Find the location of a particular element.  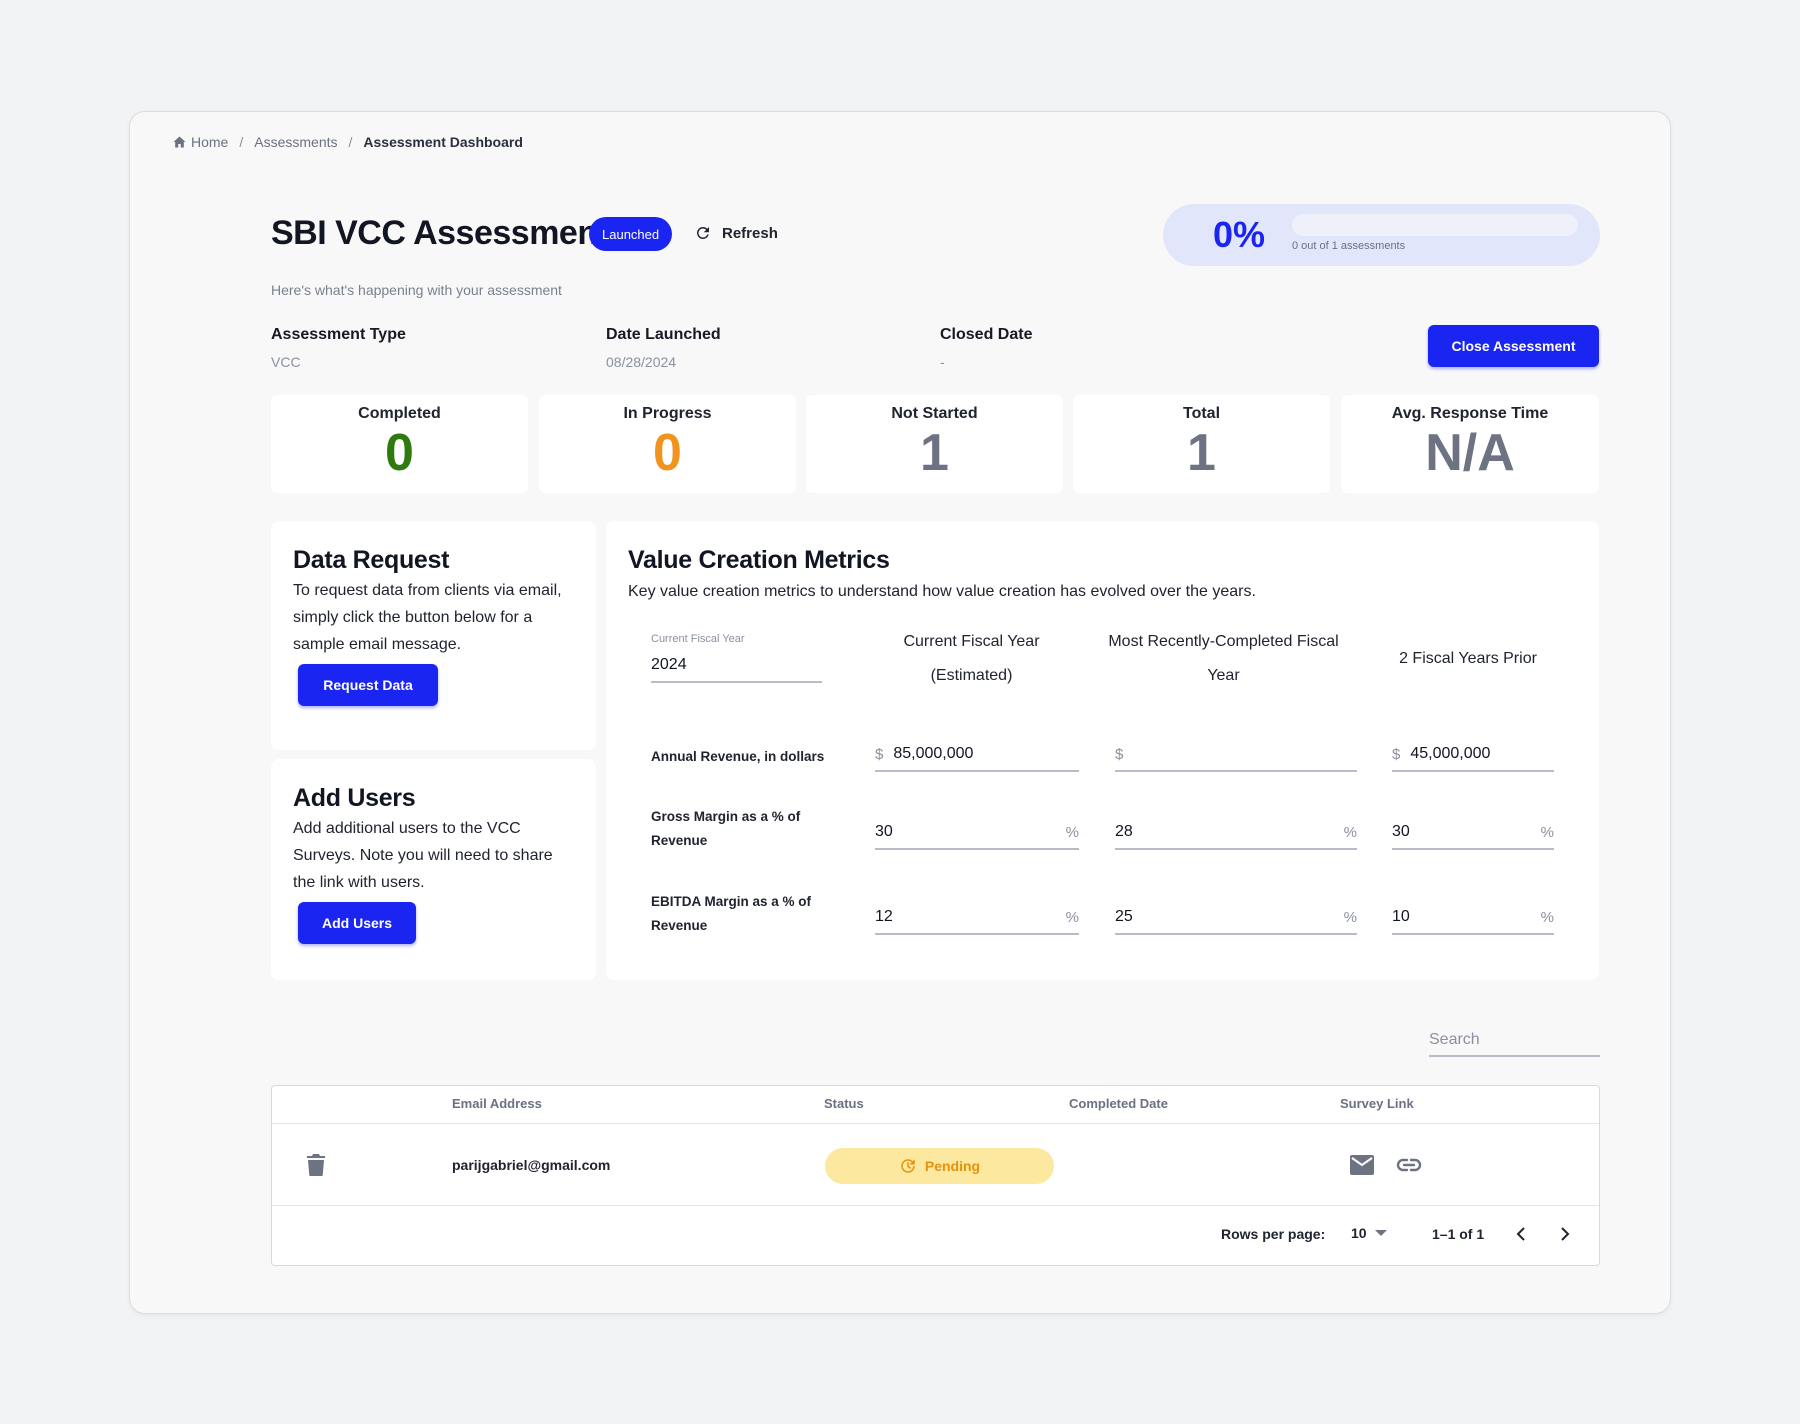

delete-icon is located at coordinates (316, 1165).